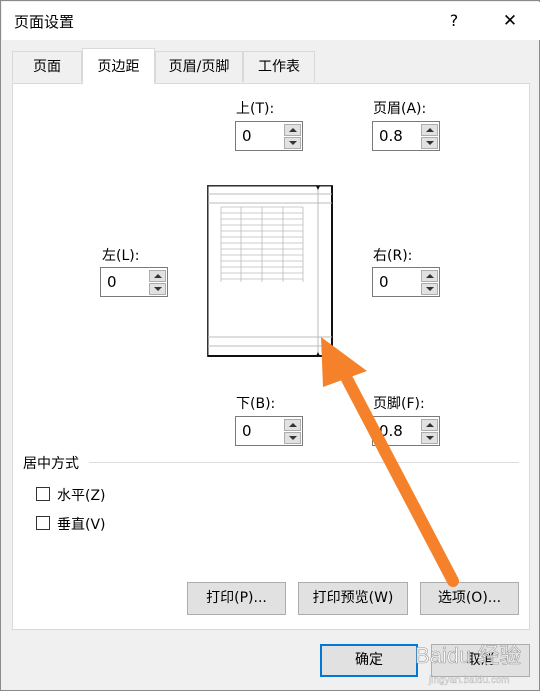  Describe the element at coordinates (393, 256) in the screenshot. I see `right-margin-label: 右(R):` at that location.